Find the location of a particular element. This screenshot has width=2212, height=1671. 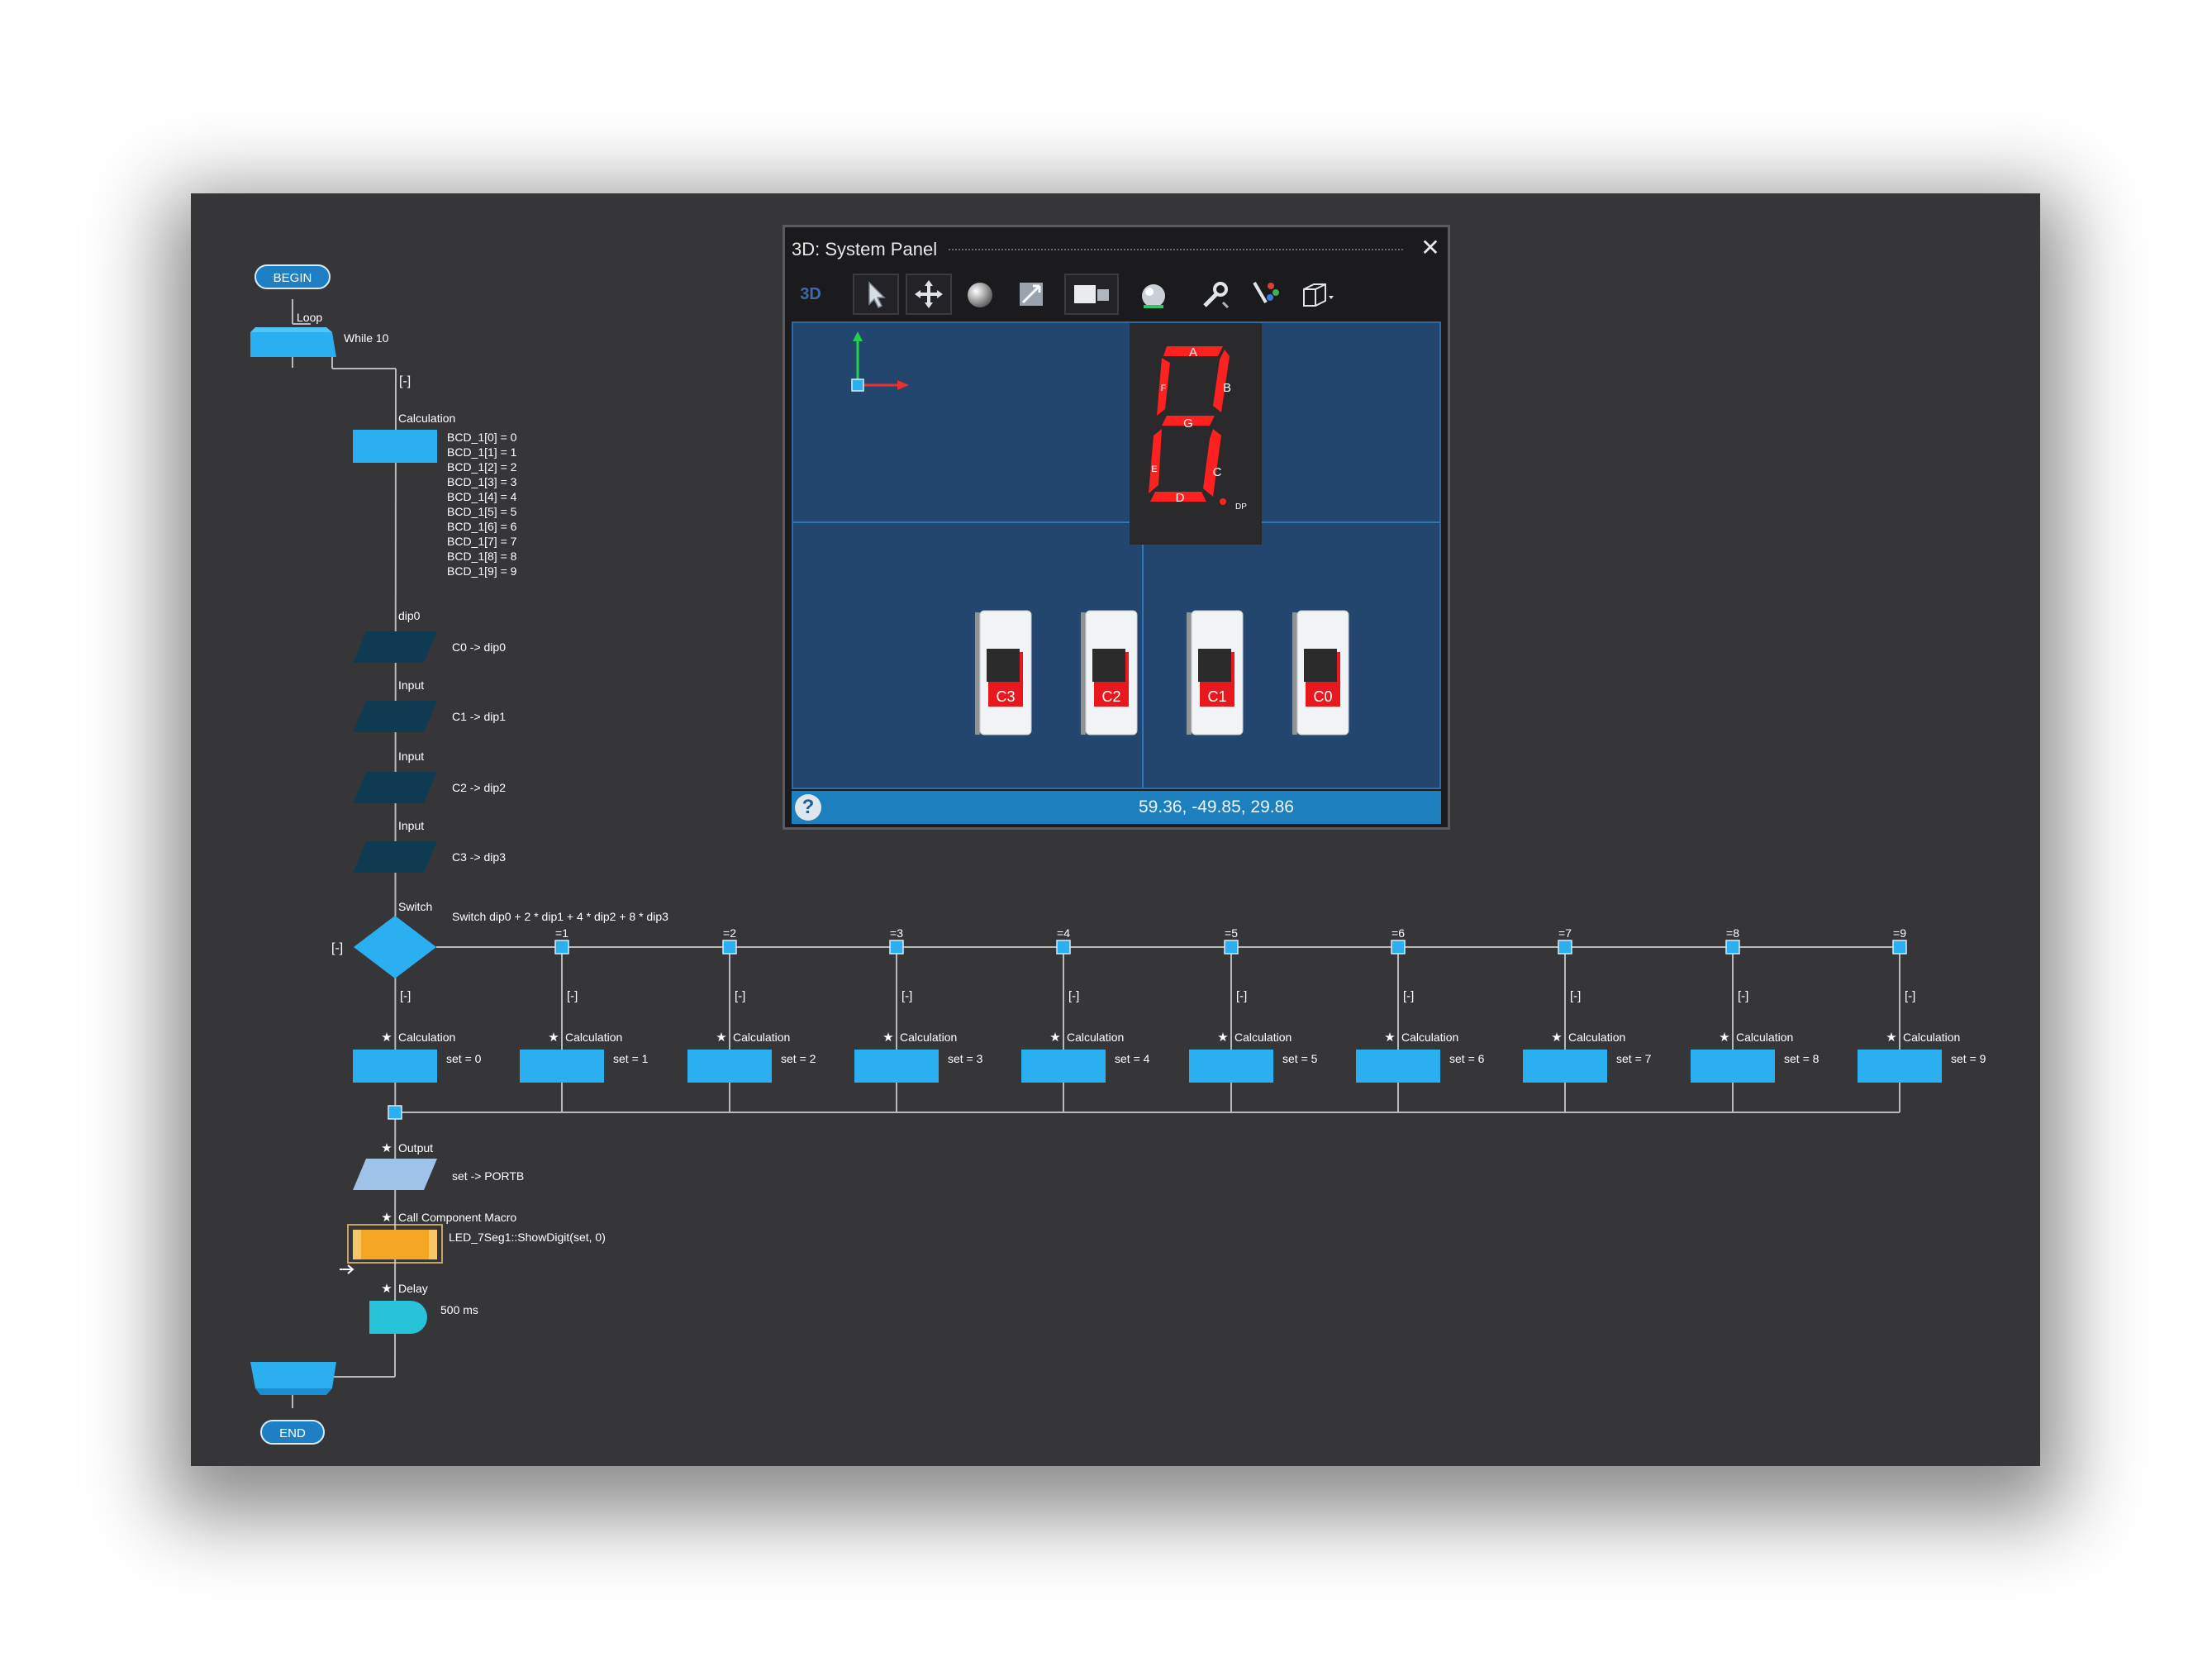

loop-end-block is located at coordinates (293, 1375).